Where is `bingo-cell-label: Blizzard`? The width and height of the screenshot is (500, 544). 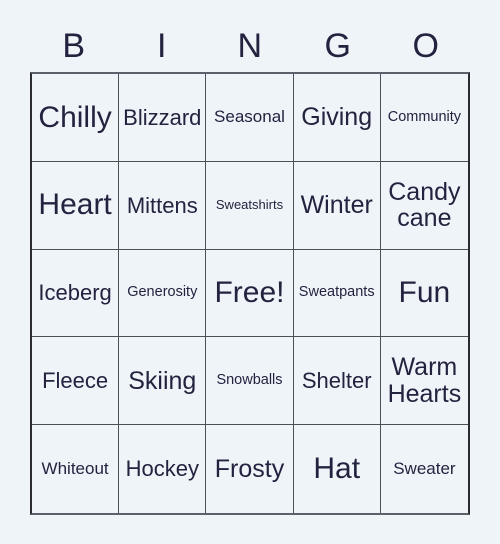 bingo-cell-label: Blizzard is located at coordinates (162, 117).